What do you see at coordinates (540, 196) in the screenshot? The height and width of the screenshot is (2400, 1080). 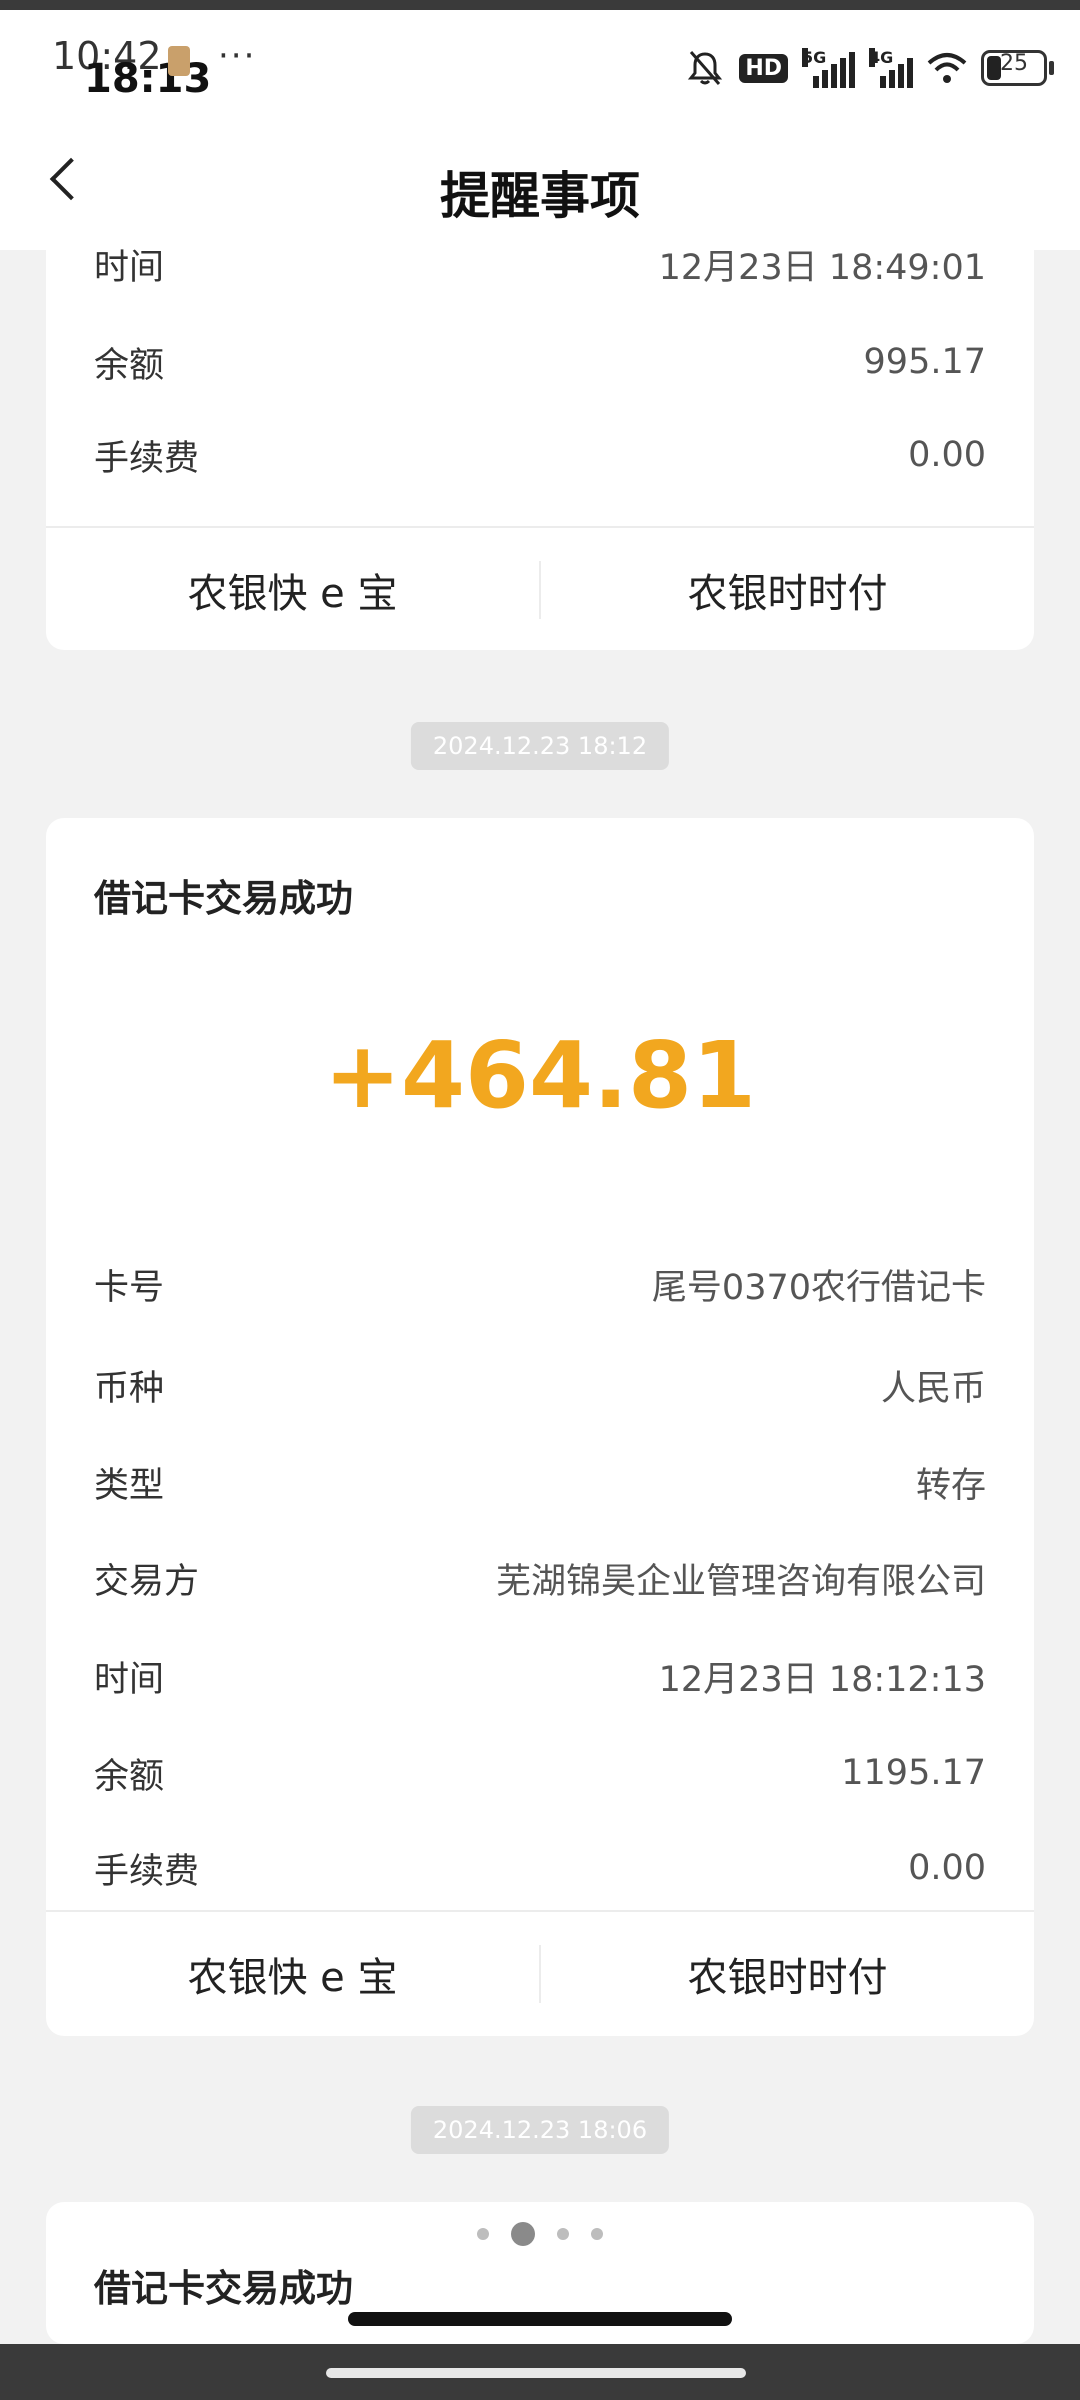 I see `page-title: 提醒事项` at bounding box center [540, 196].